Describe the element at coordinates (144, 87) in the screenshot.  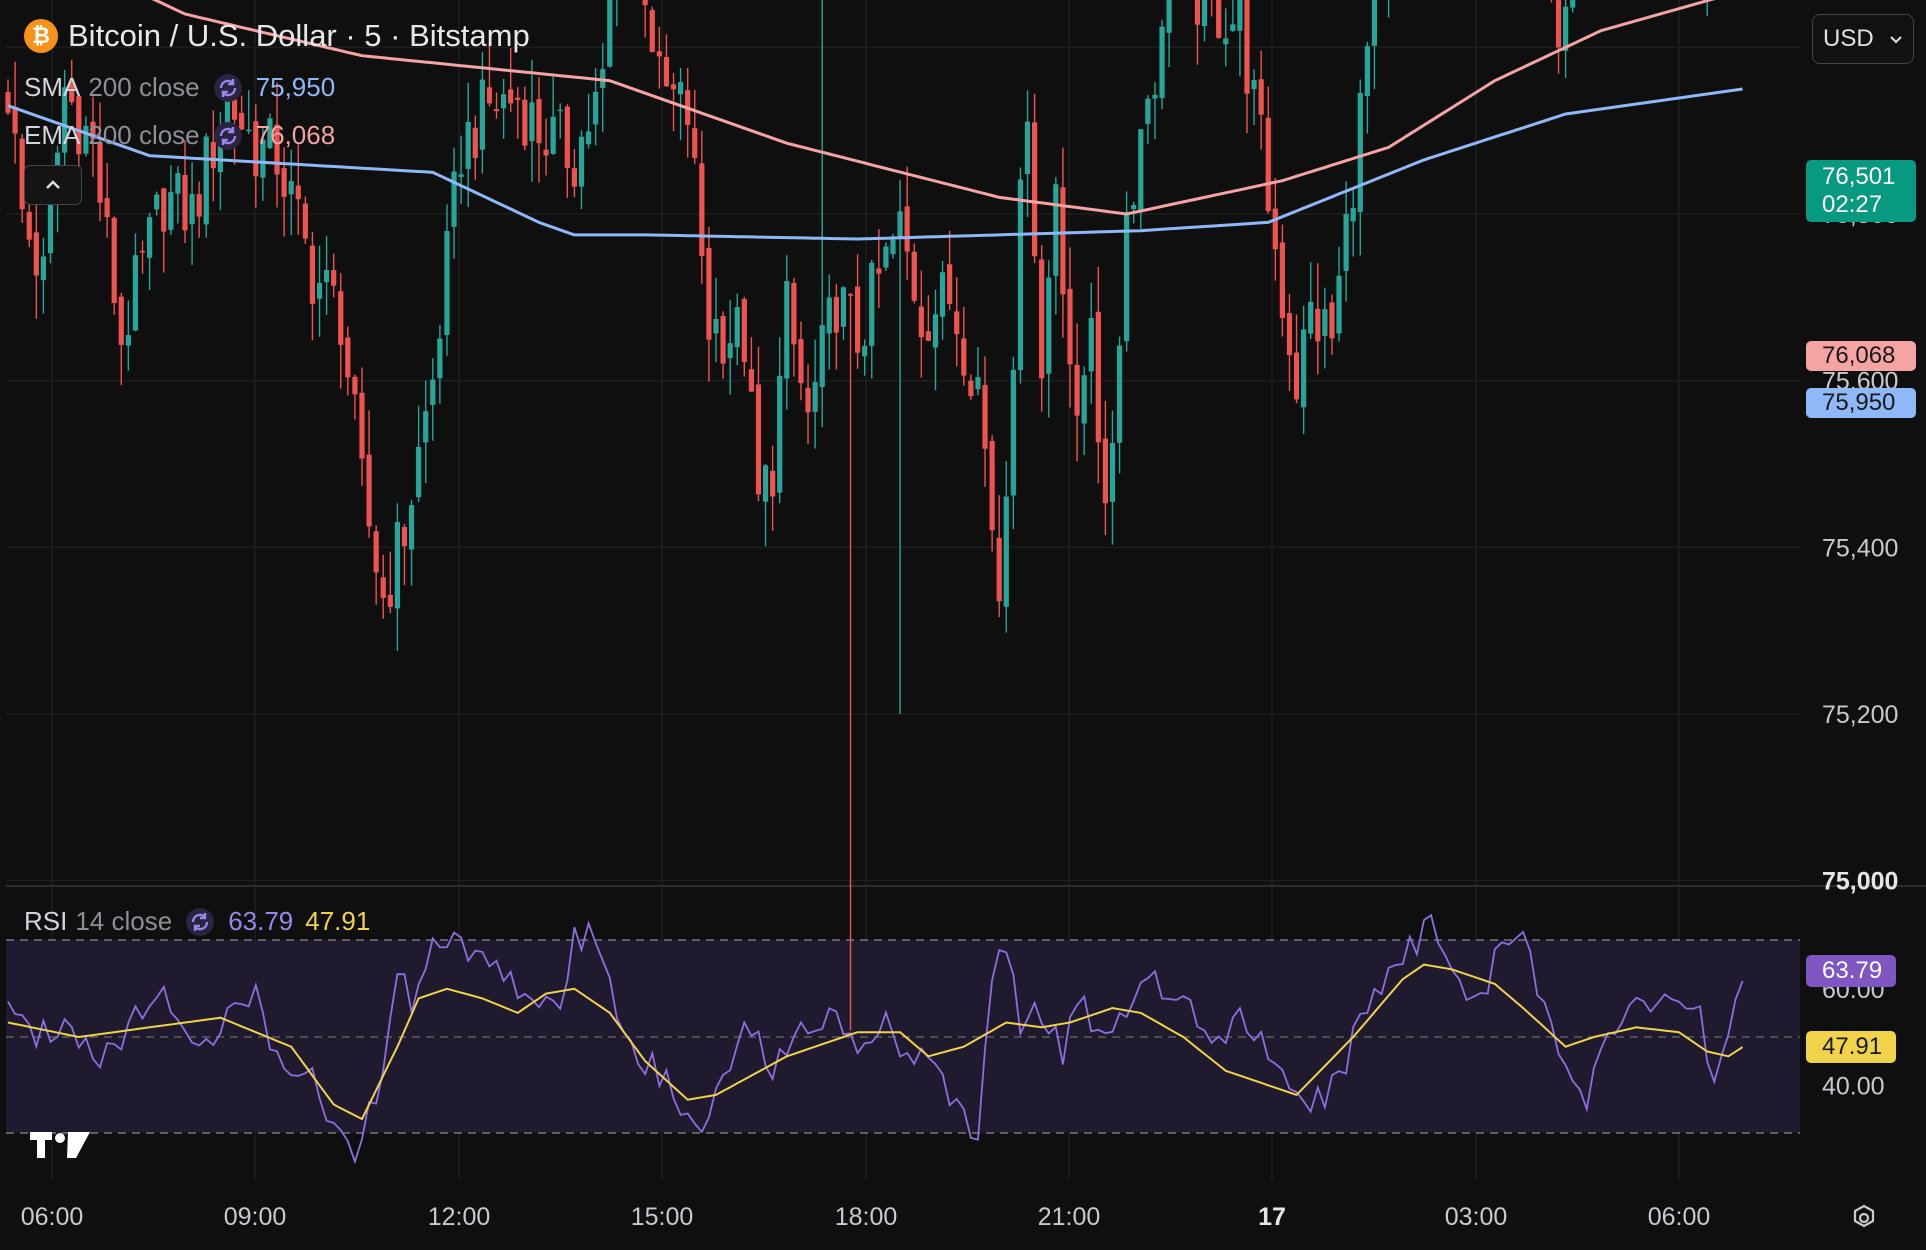
I see `sma-args: 200 close` at that location.